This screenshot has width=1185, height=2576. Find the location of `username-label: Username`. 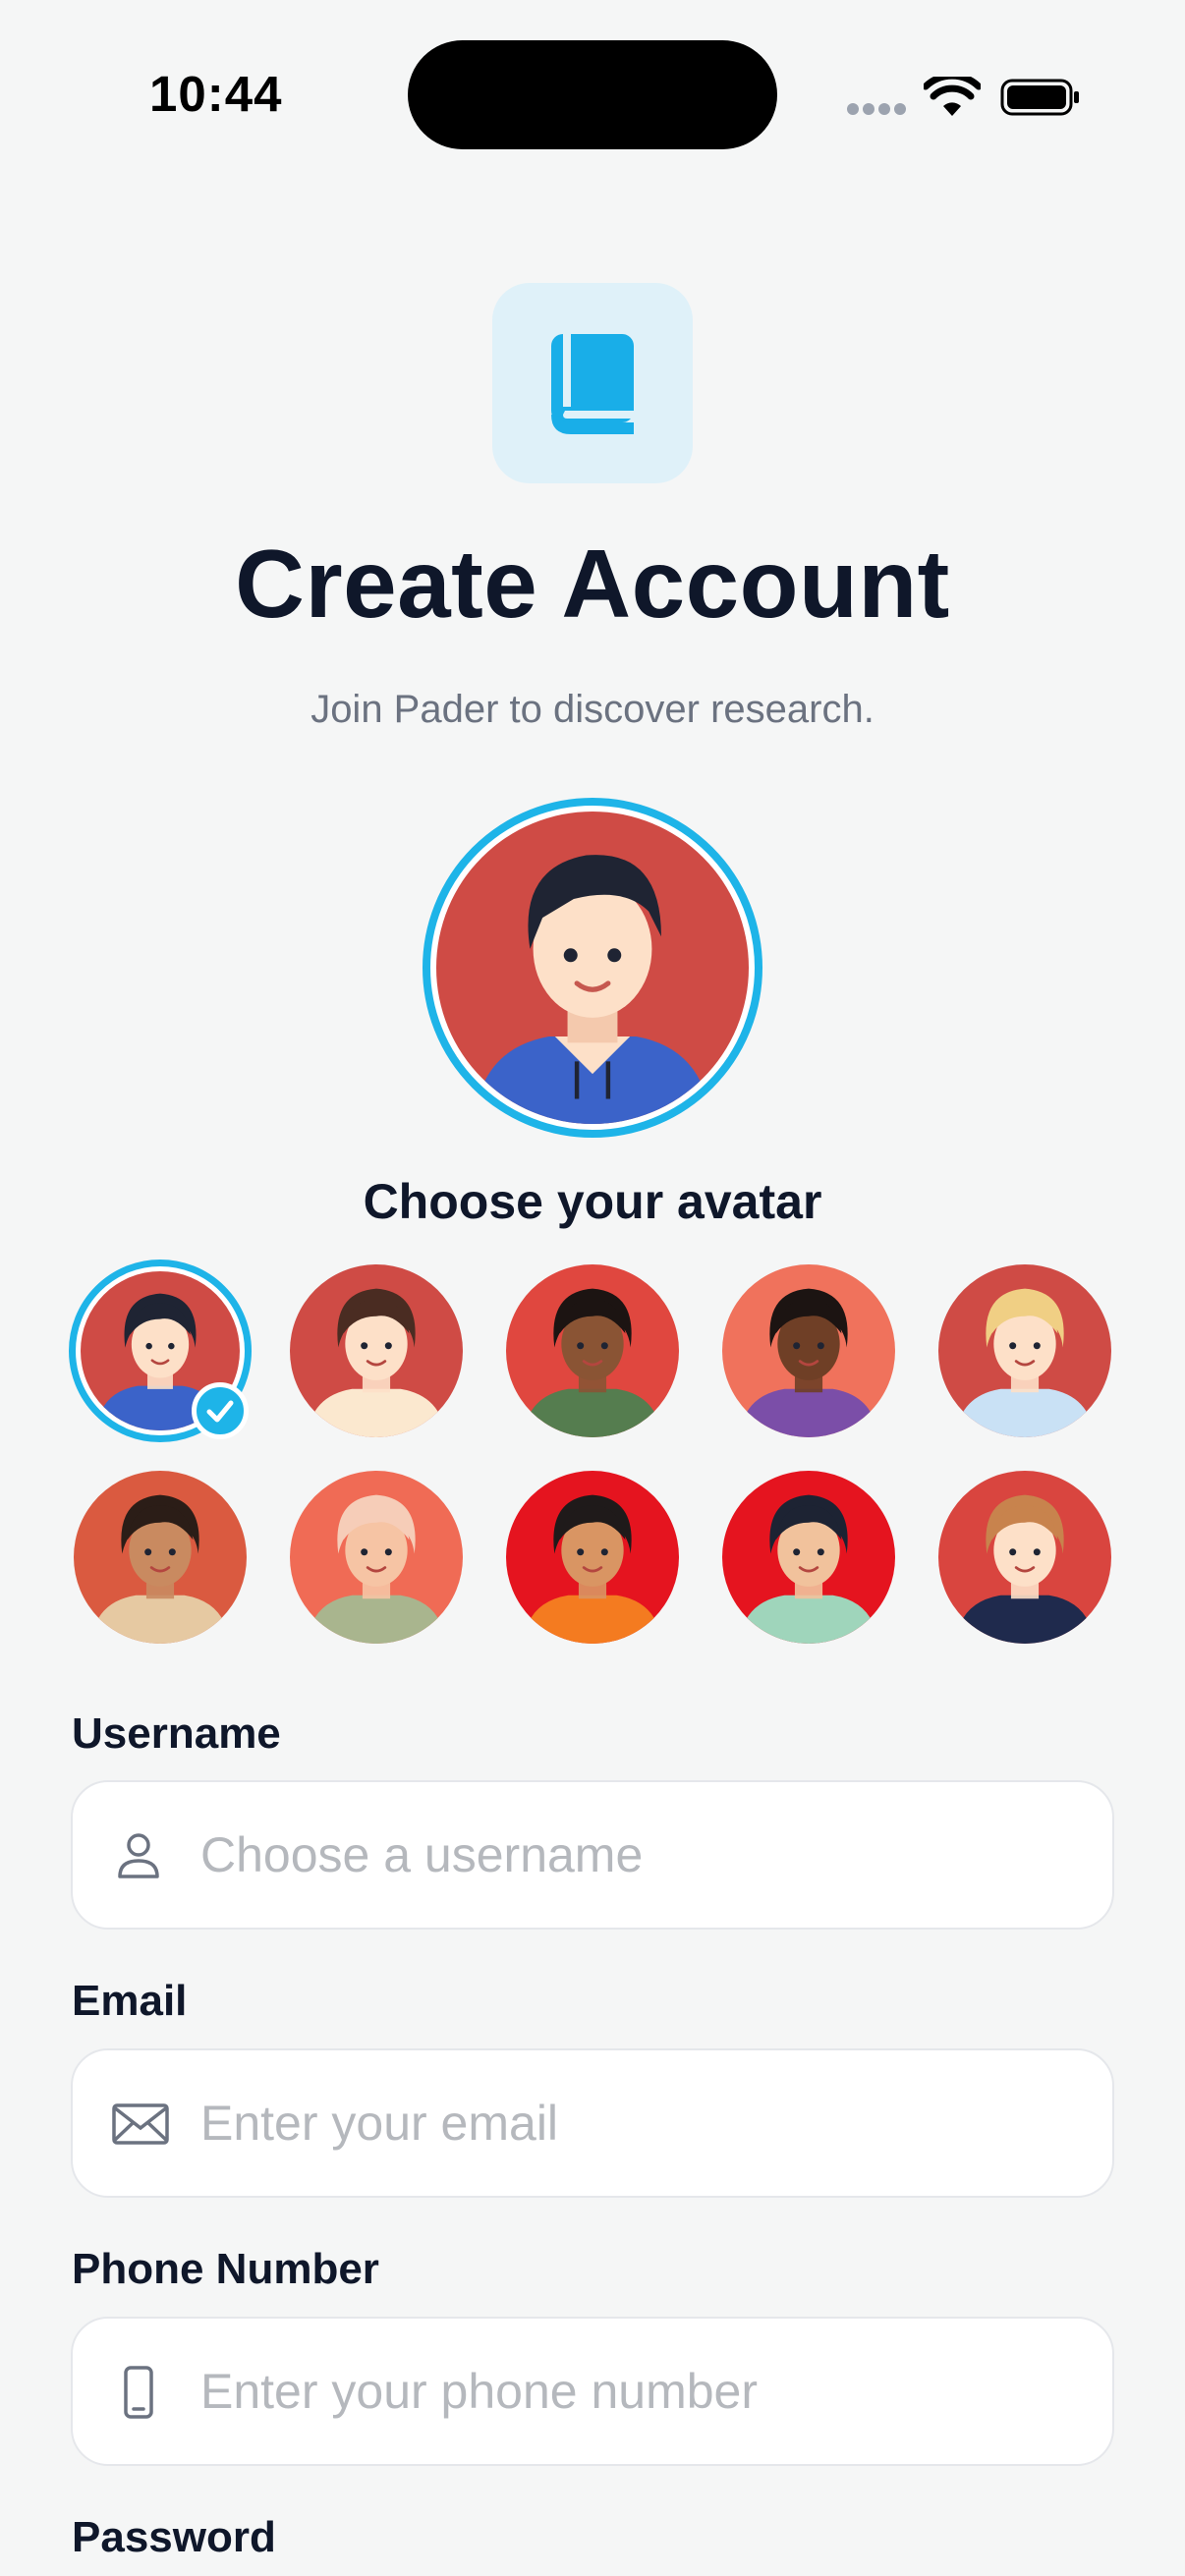

username-label: Username is located at coordinates (177, 1733).